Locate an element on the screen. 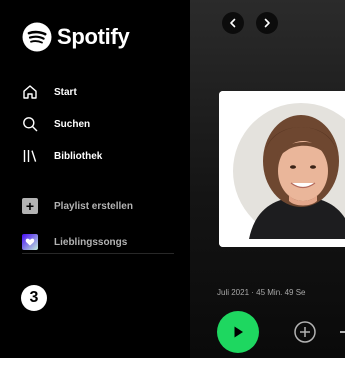  episode-meta: Juli 2021 · 45 Min. 49 Se is located at coordinates (261, 292).